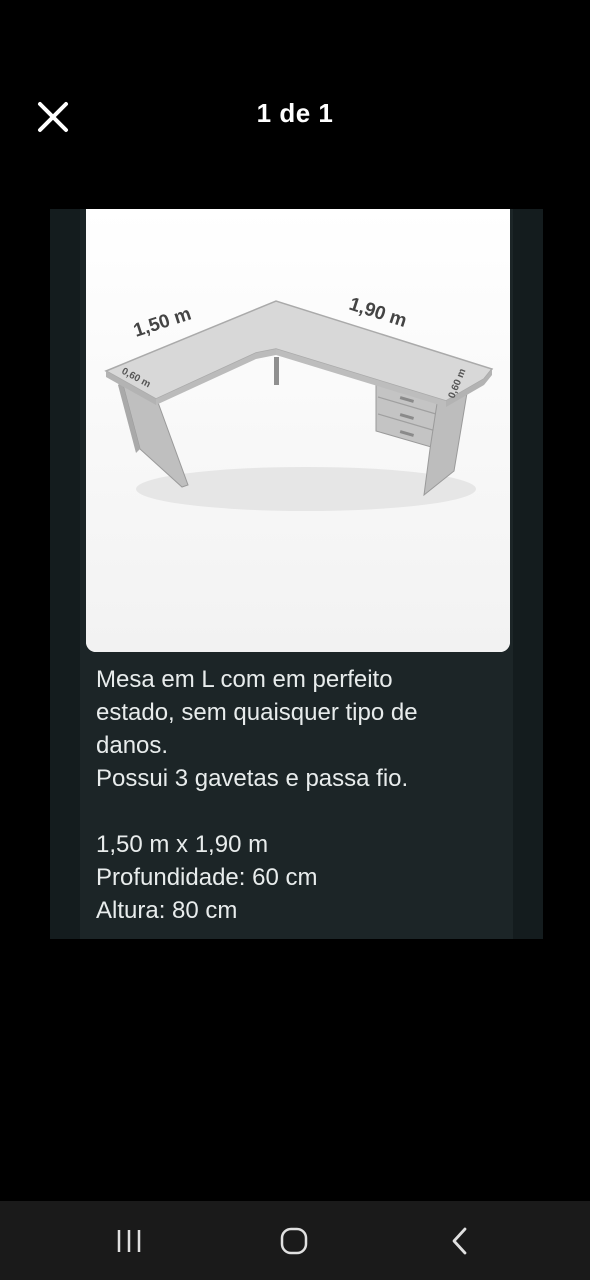  What do you see at coordinates (528, 574) in the screenshot?
I see `viewer-edge-right` at bounding box center [528, 574].